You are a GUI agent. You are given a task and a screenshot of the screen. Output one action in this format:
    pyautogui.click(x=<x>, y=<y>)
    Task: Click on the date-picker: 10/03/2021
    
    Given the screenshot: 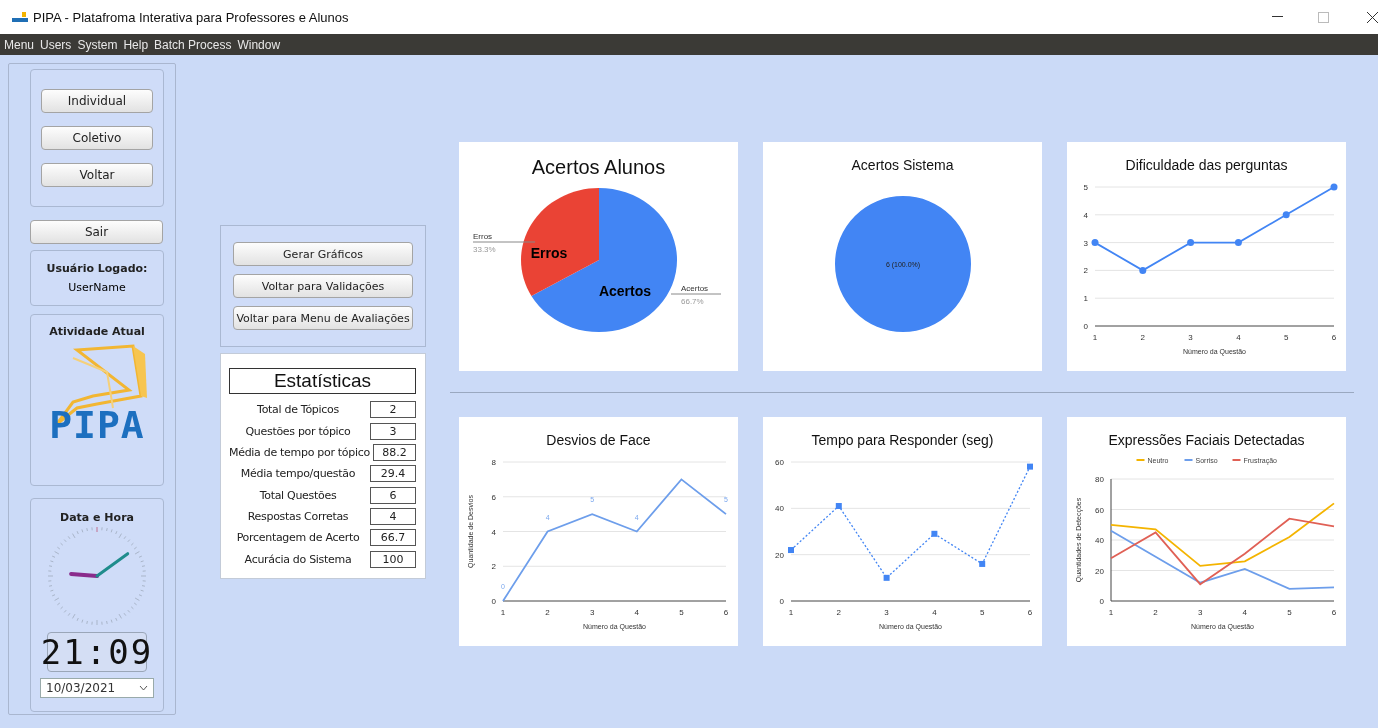 What is the action you would take?
    pyautogui.click(x=97, y=688)
    